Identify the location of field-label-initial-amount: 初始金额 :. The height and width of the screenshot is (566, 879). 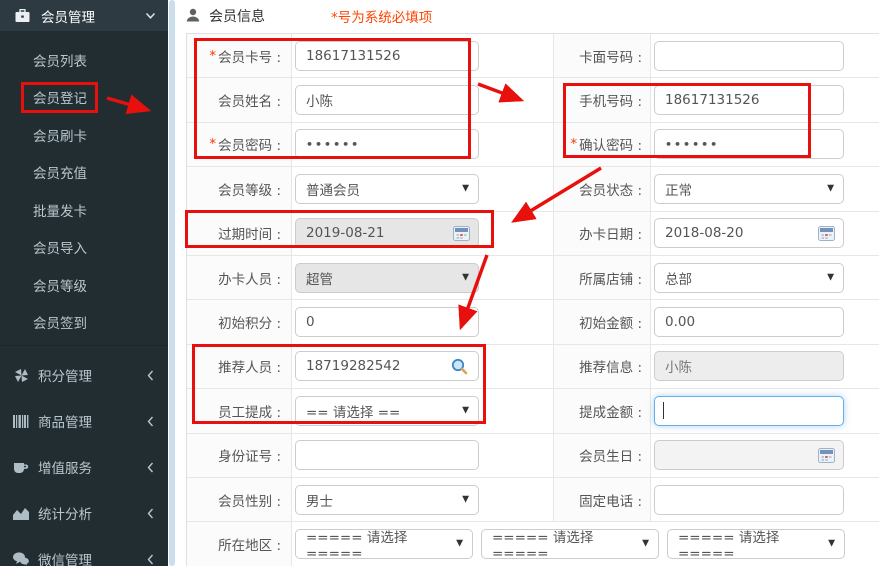
(602, 322).